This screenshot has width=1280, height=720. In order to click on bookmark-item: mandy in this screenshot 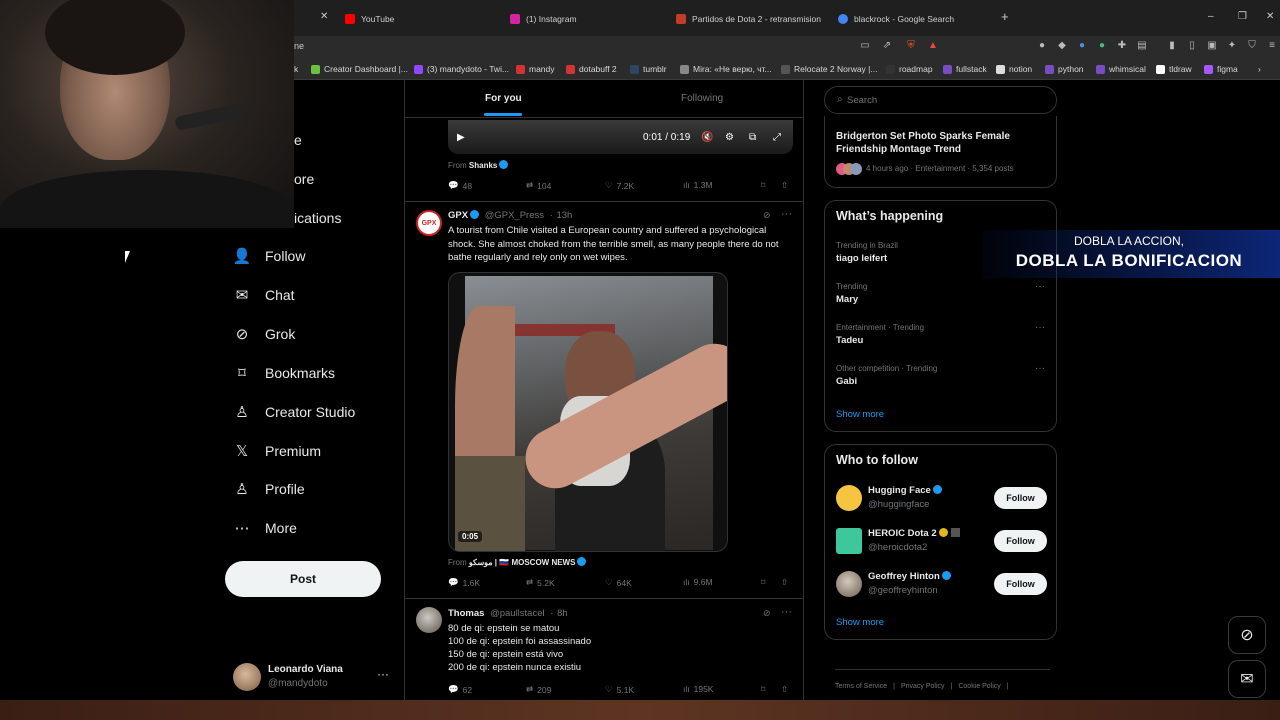, I will do `click(535, 69)`.